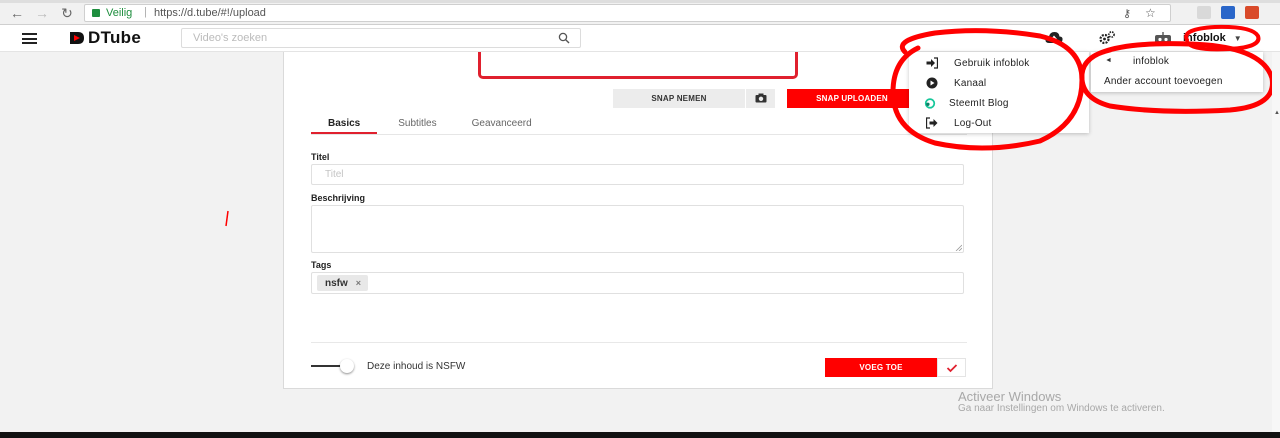 The width and height of the screenshot is (1280, 438). What do you see at coordinates (992, 63) in the screenshot?
I see `menu-item-label: Gebruik infoblok` at bounding box center [992, 63].